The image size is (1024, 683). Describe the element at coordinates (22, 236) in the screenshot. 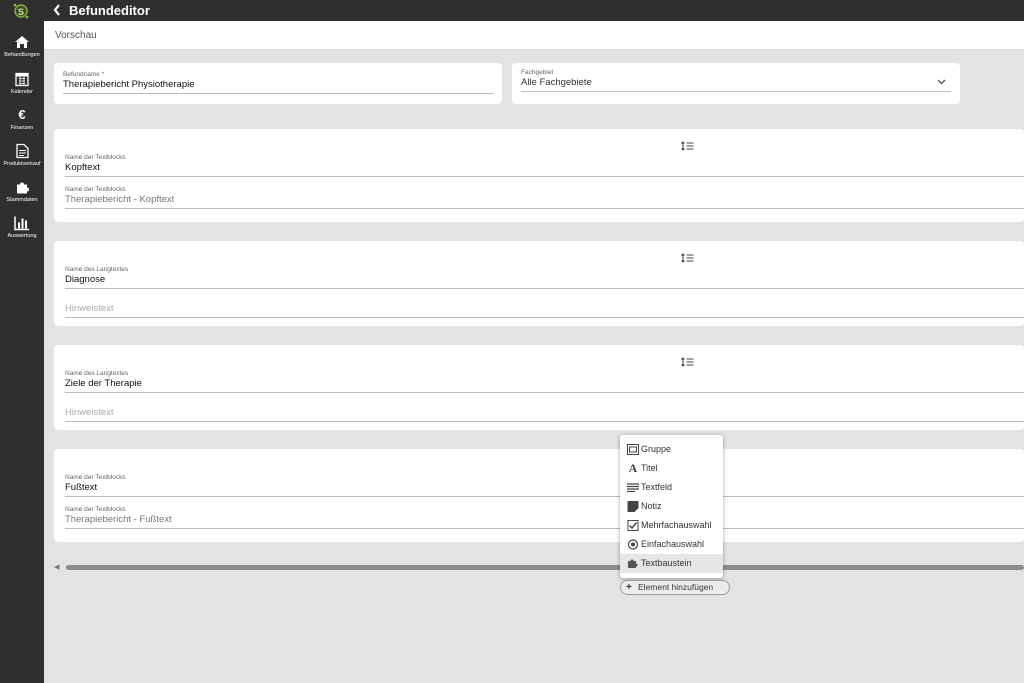

I see `sidebar-item-label: Auswertung` at that location.